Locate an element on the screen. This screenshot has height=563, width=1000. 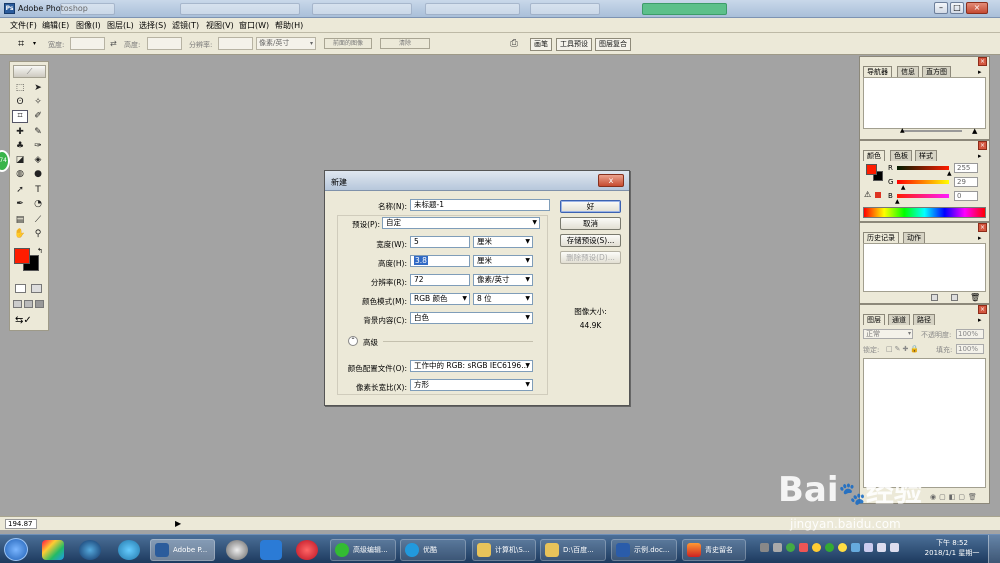
color-mode-select: RGB 颜色 ▼ is located at coordinates (440, 299).